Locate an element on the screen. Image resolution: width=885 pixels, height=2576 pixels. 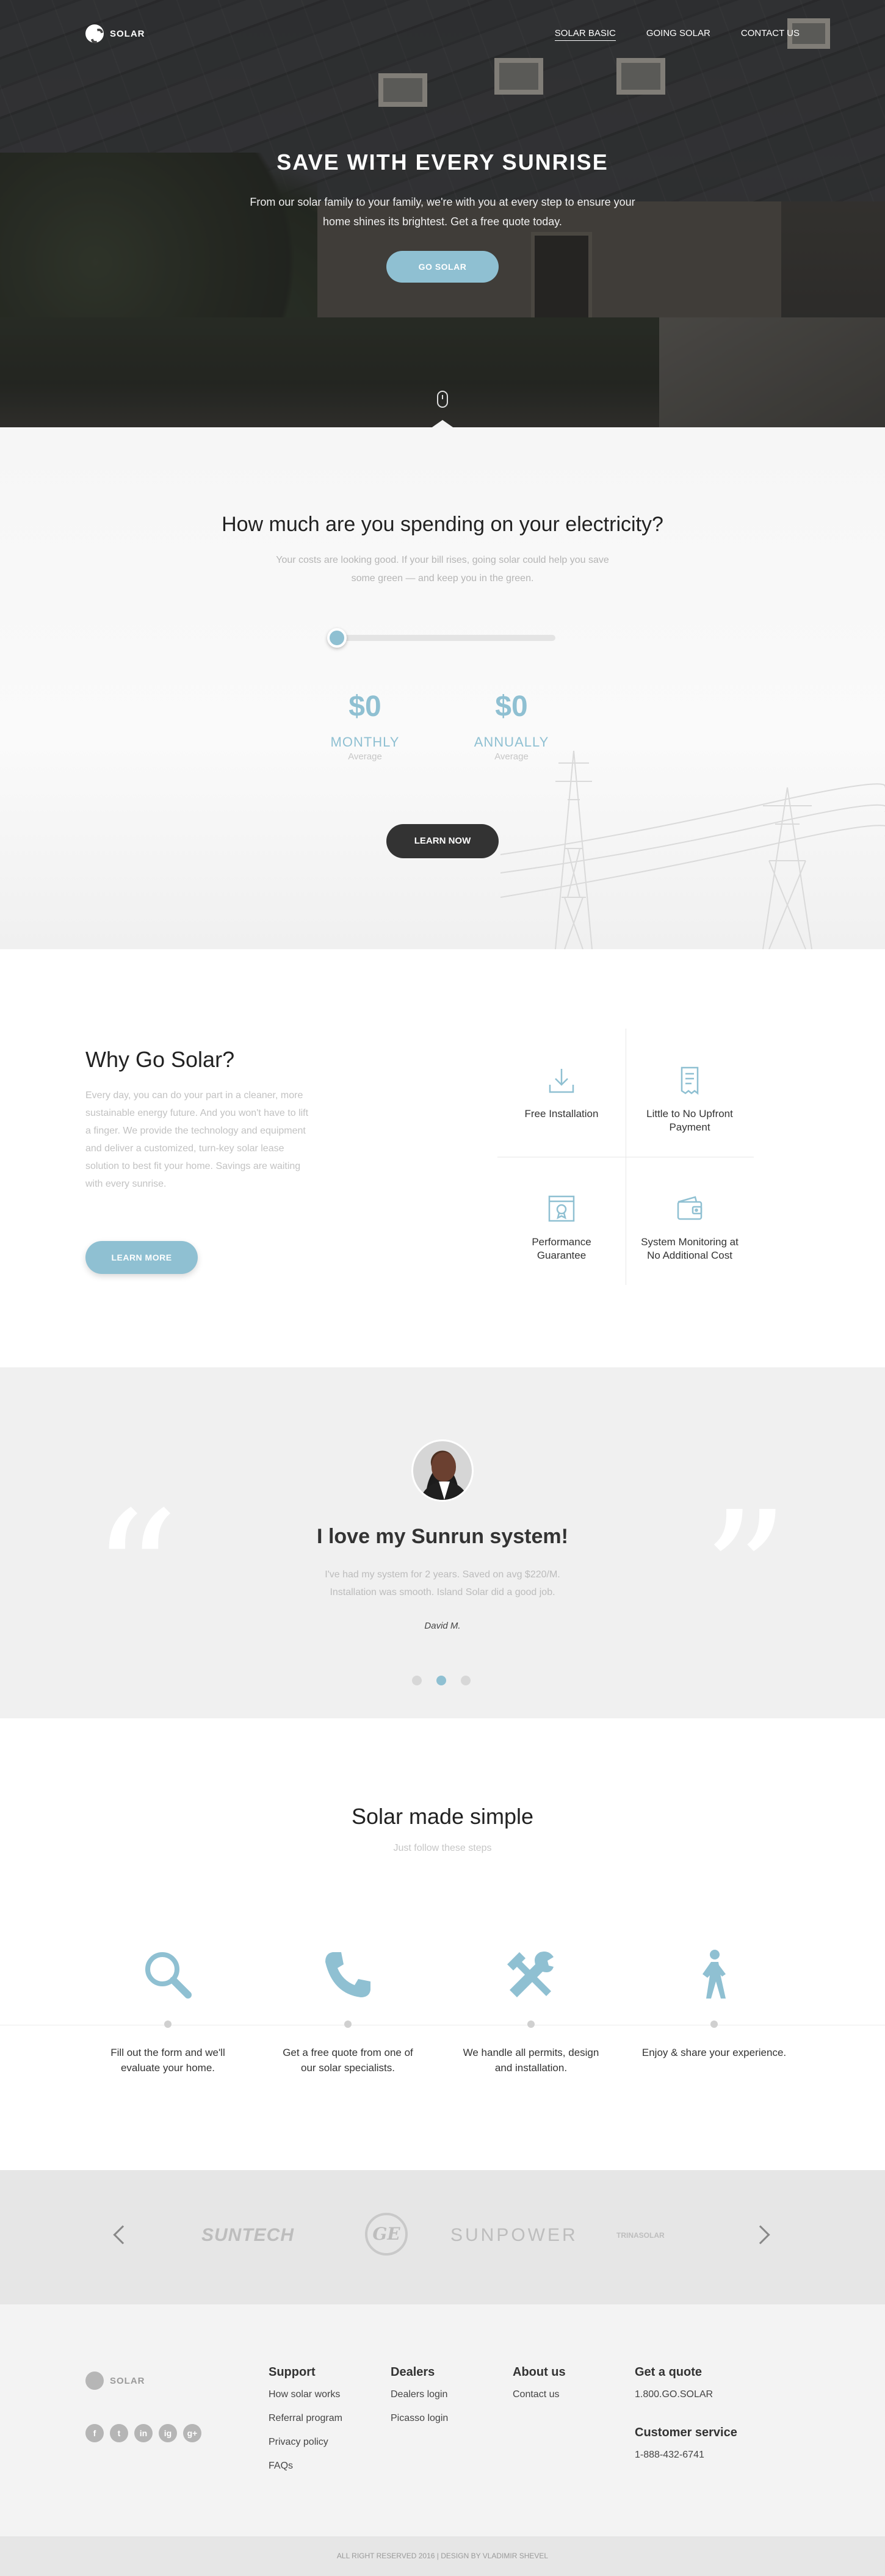
twitter-icon: t is located at coordinates (119, 2433).